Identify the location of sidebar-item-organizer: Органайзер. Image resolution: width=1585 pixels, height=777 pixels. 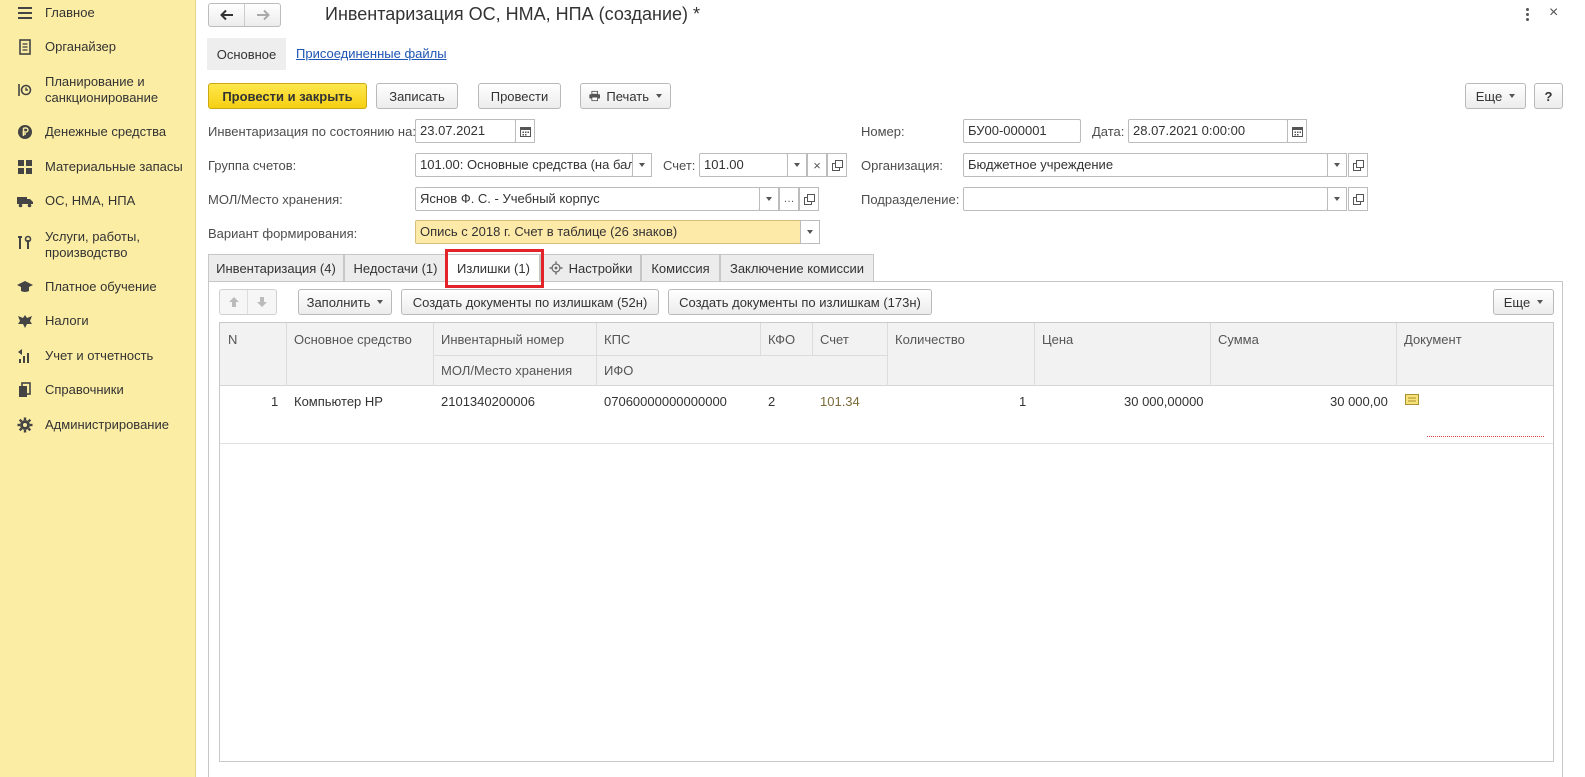
(98, 48).